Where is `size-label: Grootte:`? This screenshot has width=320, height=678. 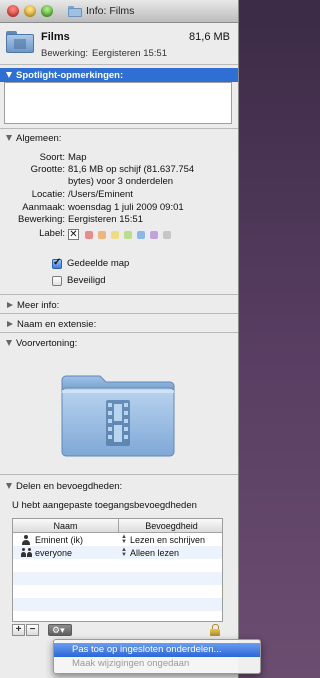
size-label: Grootte: is located at coordinates (47, 169).